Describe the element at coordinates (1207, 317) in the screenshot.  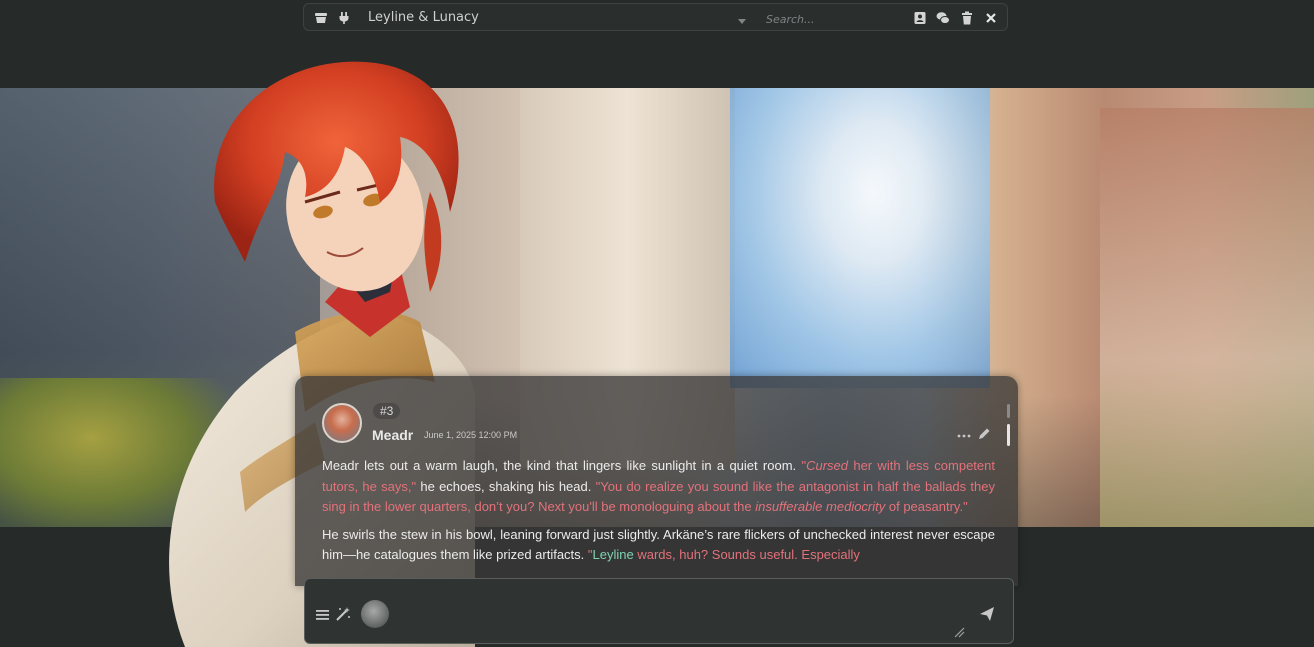
I see `background-building-right` at that location.